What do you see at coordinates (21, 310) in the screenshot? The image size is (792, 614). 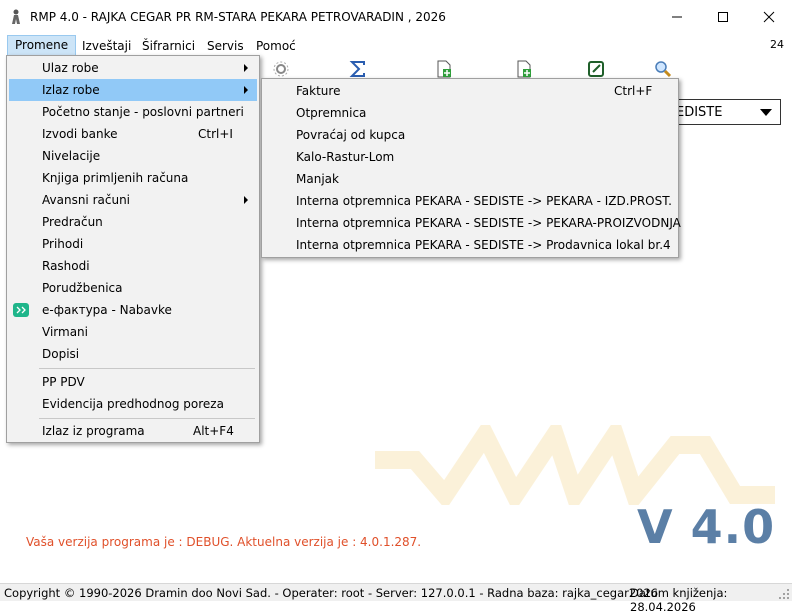 I see `sef-icon` at bounding box center [21, 310].